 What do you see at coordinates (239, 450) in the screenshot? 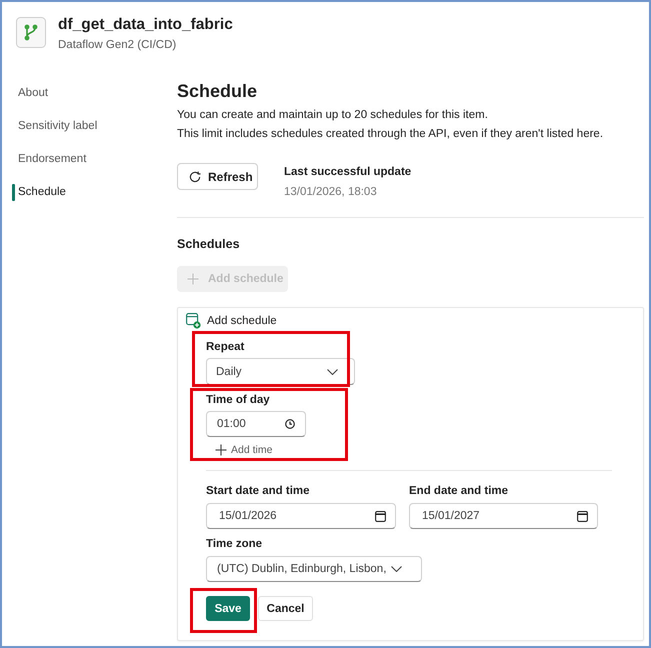
I see `add-time-button: Add time` at bounding box center [239, 450].